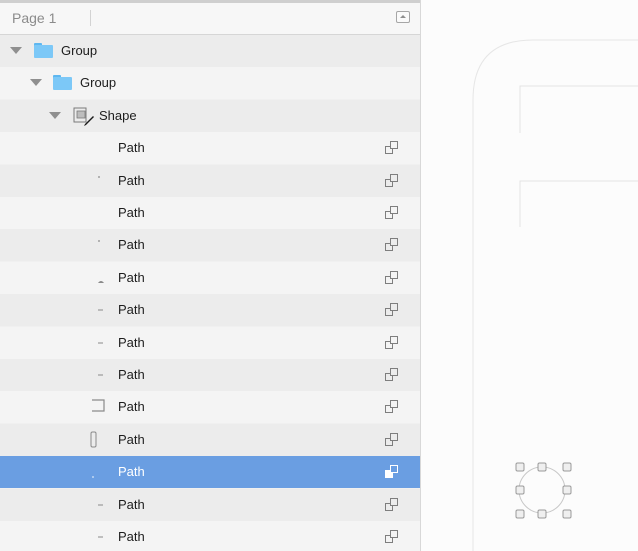  I want to click on inner-shape-top, so click(578, 109).